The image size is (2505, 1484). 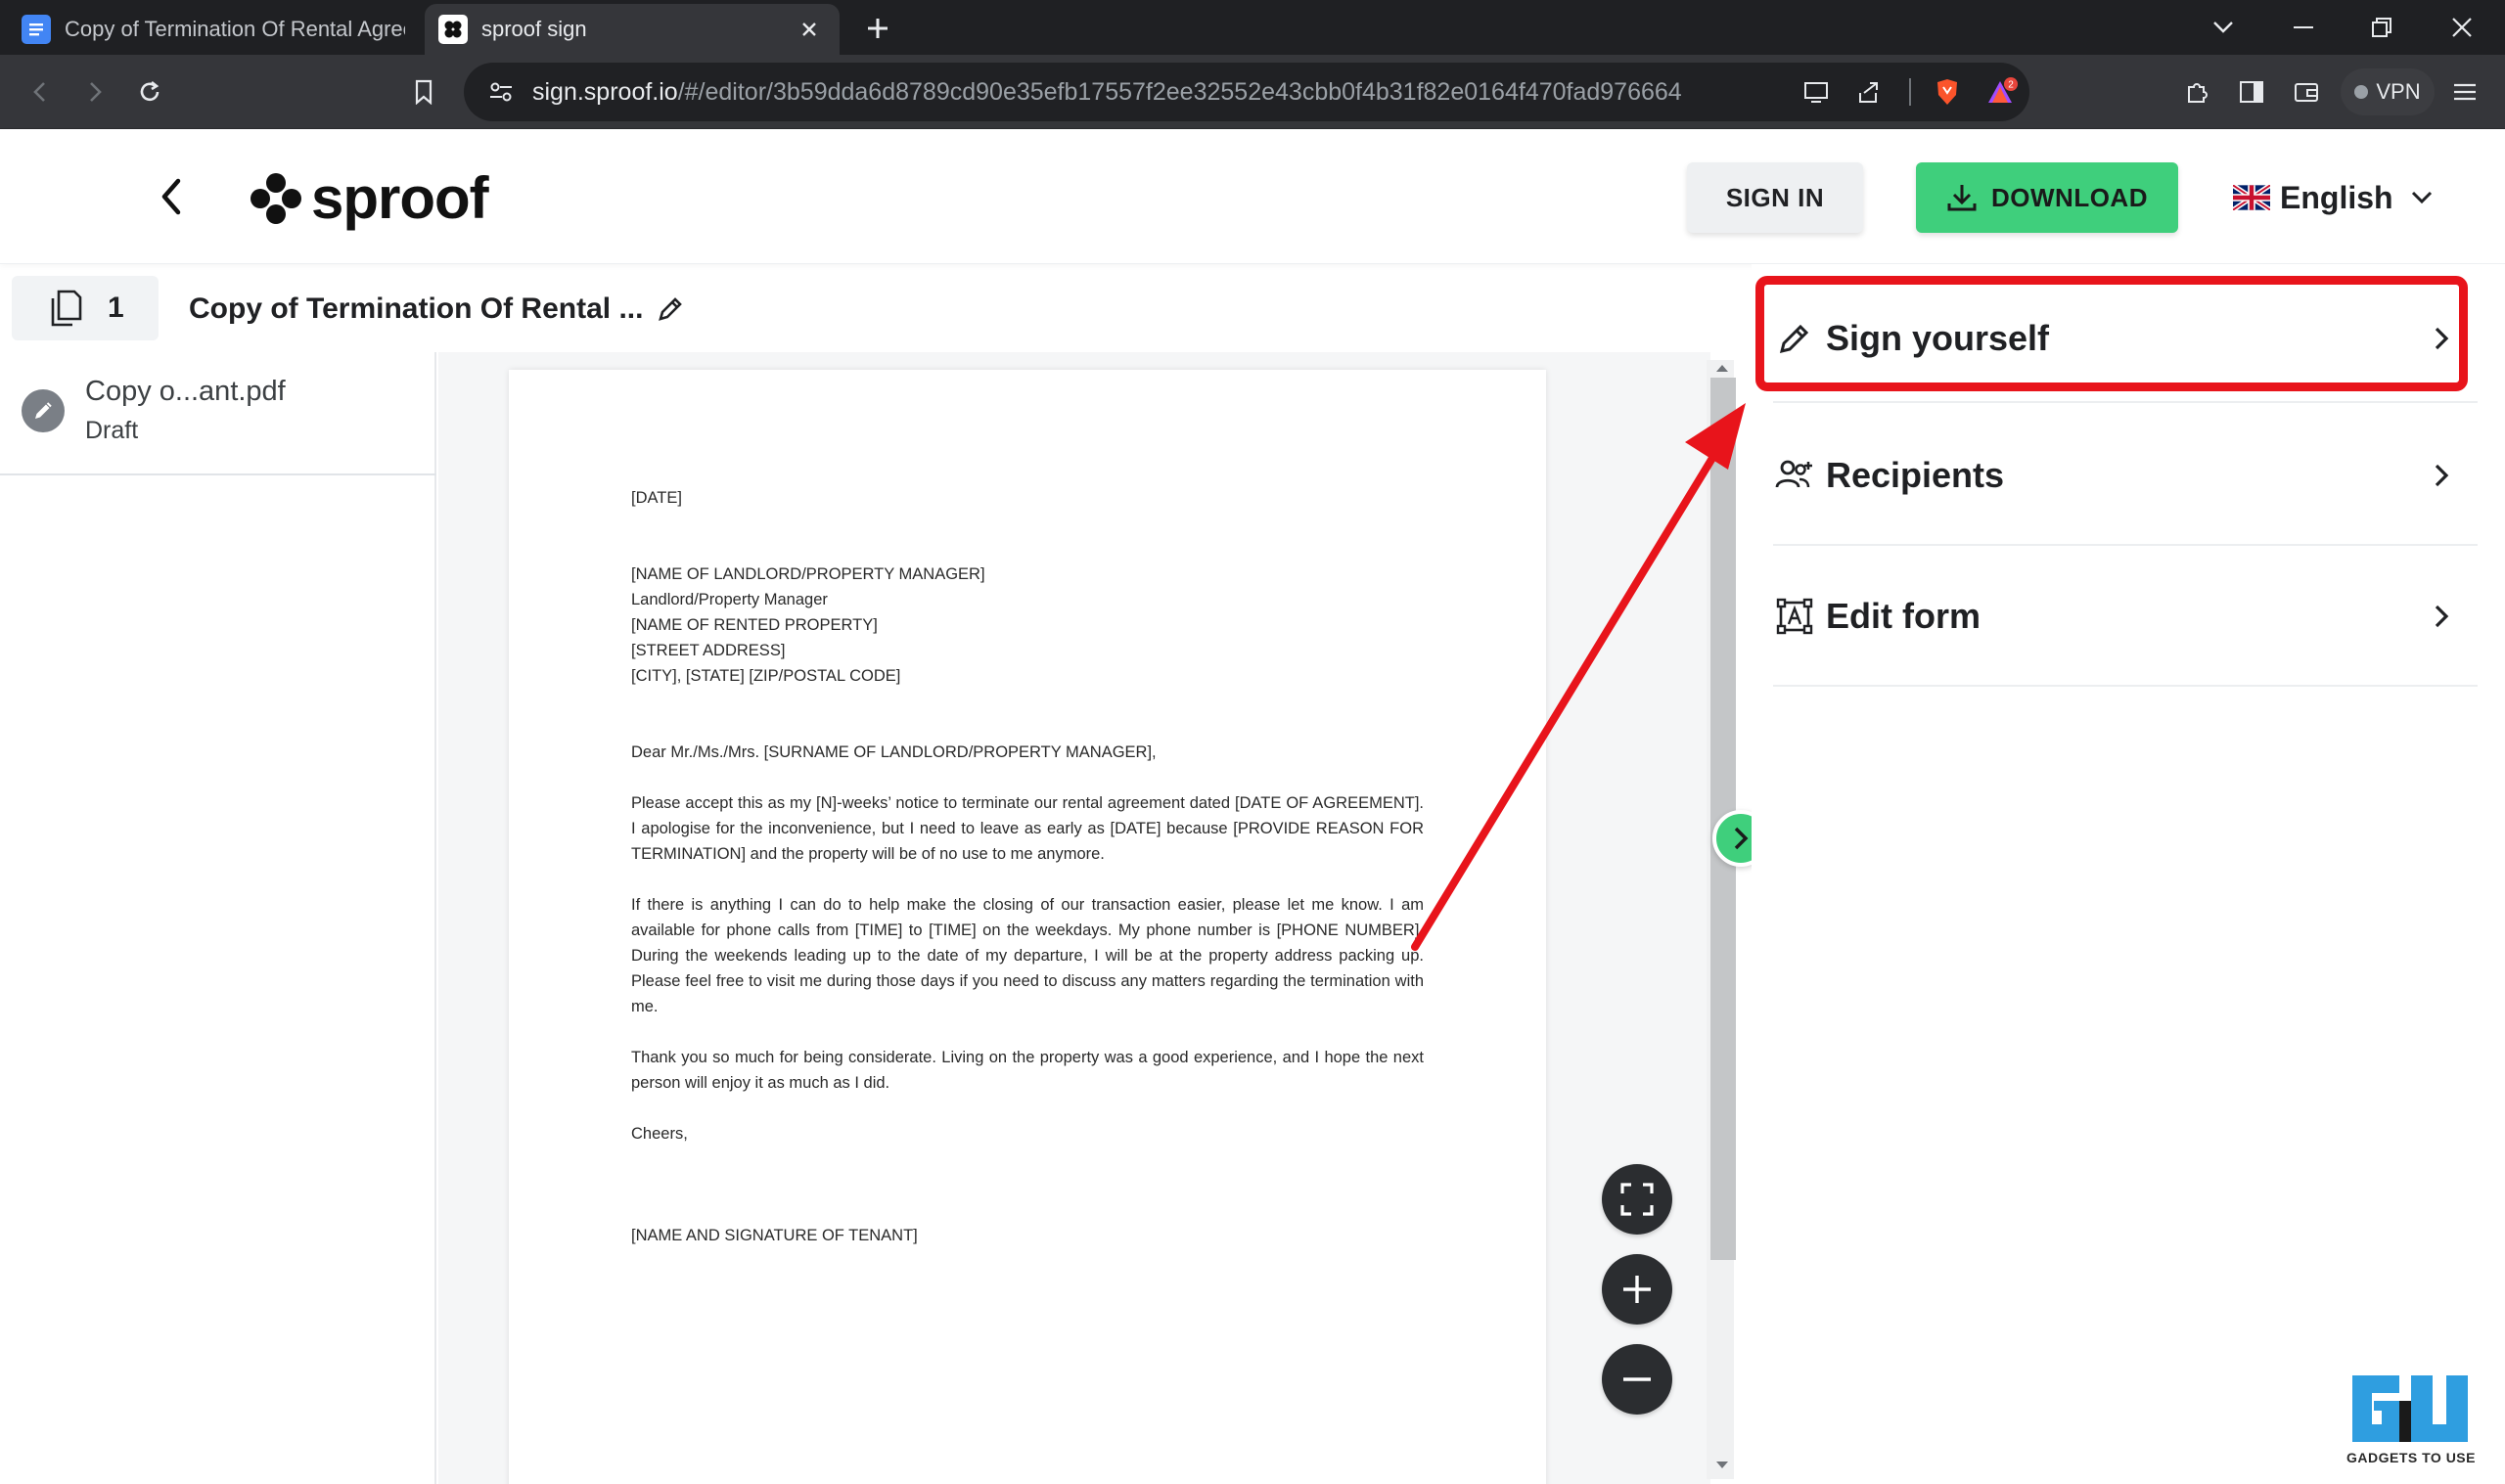 What do you see at coordinates (2306, 91) in the screenshot?
I see `wallet-icon` at bounding box center [2306, 91].